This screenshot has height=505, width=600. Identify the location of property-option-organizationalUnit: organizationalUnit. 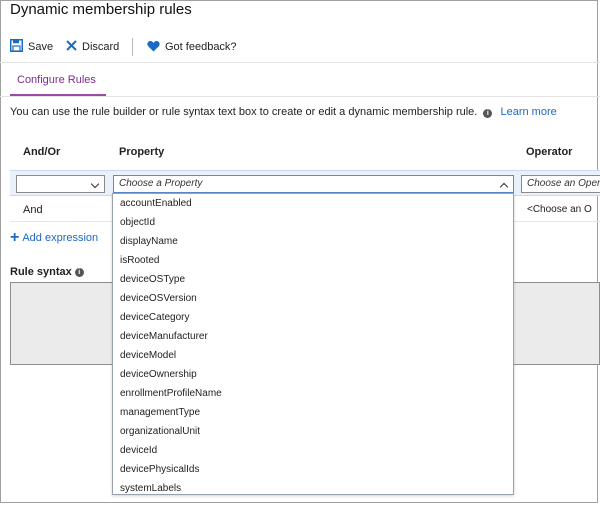
(160, 431).